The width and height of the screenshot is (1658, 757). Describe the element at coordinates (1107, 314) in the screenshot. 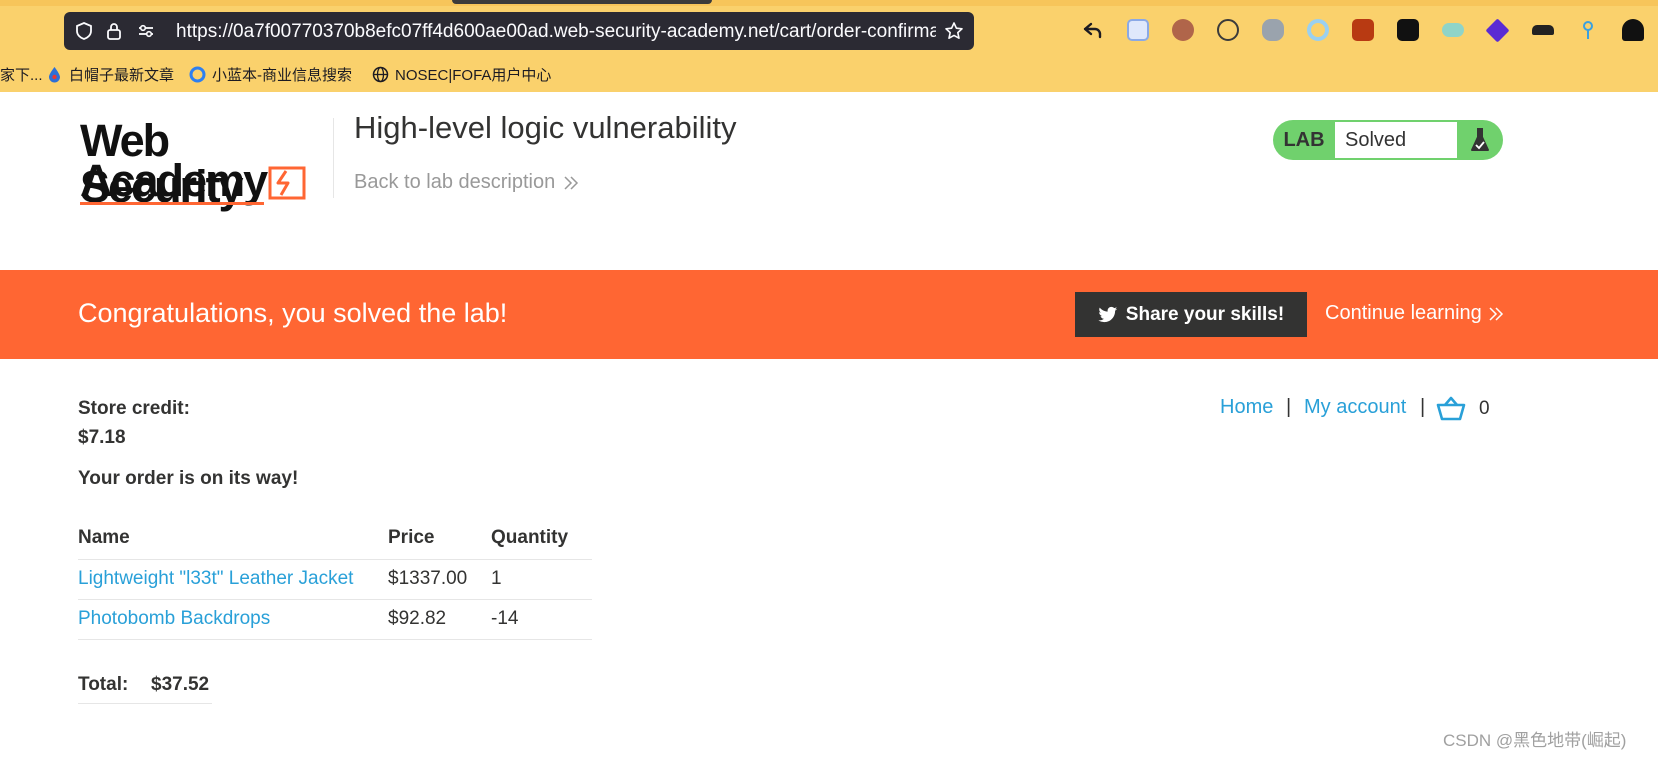

I see `twitter-icon` at that location.